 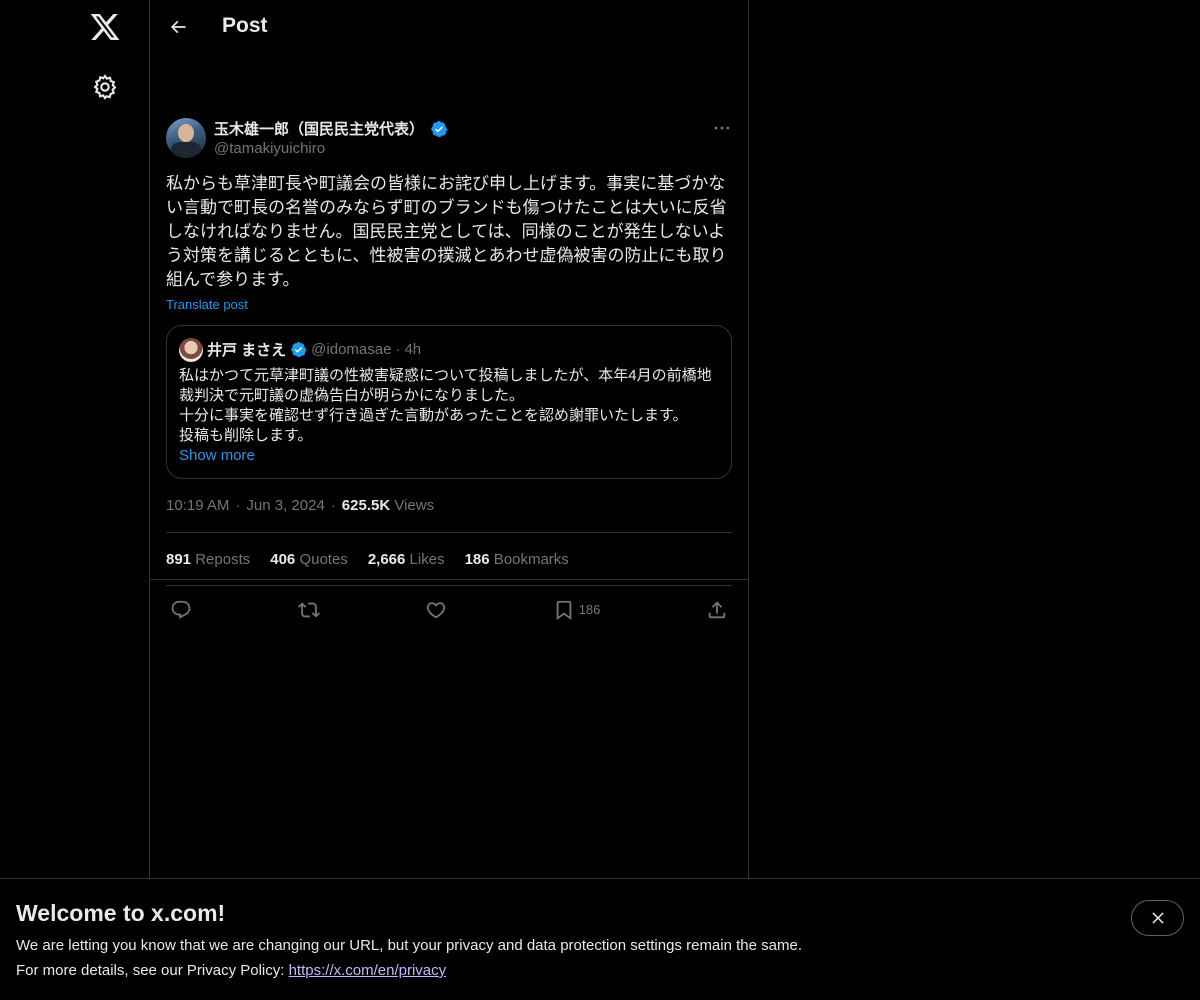 I want to click on x-logo-icon, so click(x=105, y=27).